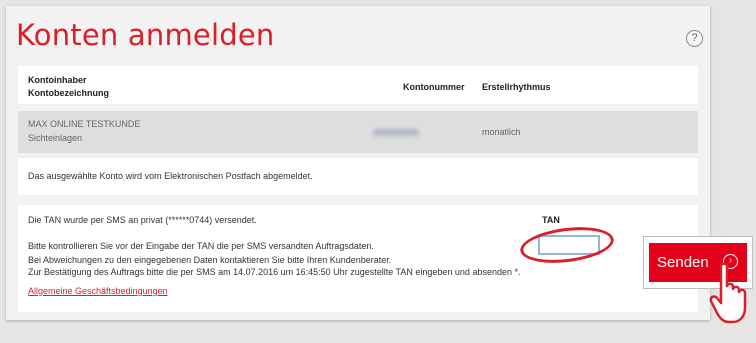 The width and height of the screenshot is (756, 343). I want to click on send-button-label: Senden, so click(683, 262).